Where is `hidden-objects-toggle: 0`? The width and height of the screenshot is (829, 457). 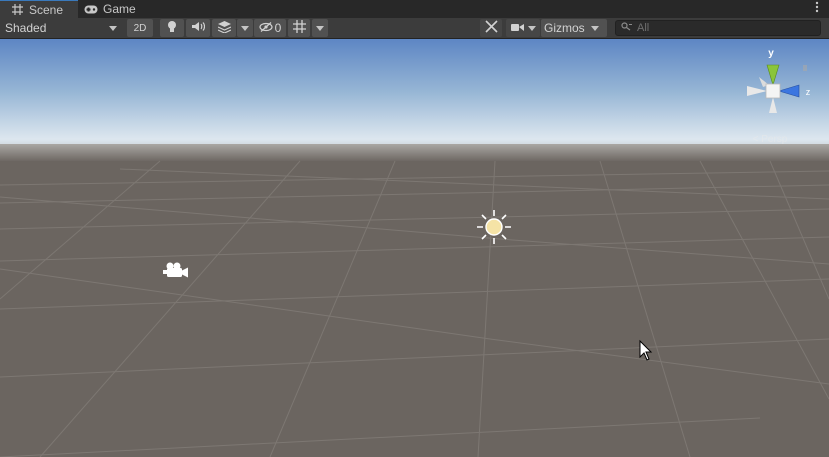 hidden-objects-toggle: 0 is located at coordinates (270, 28).